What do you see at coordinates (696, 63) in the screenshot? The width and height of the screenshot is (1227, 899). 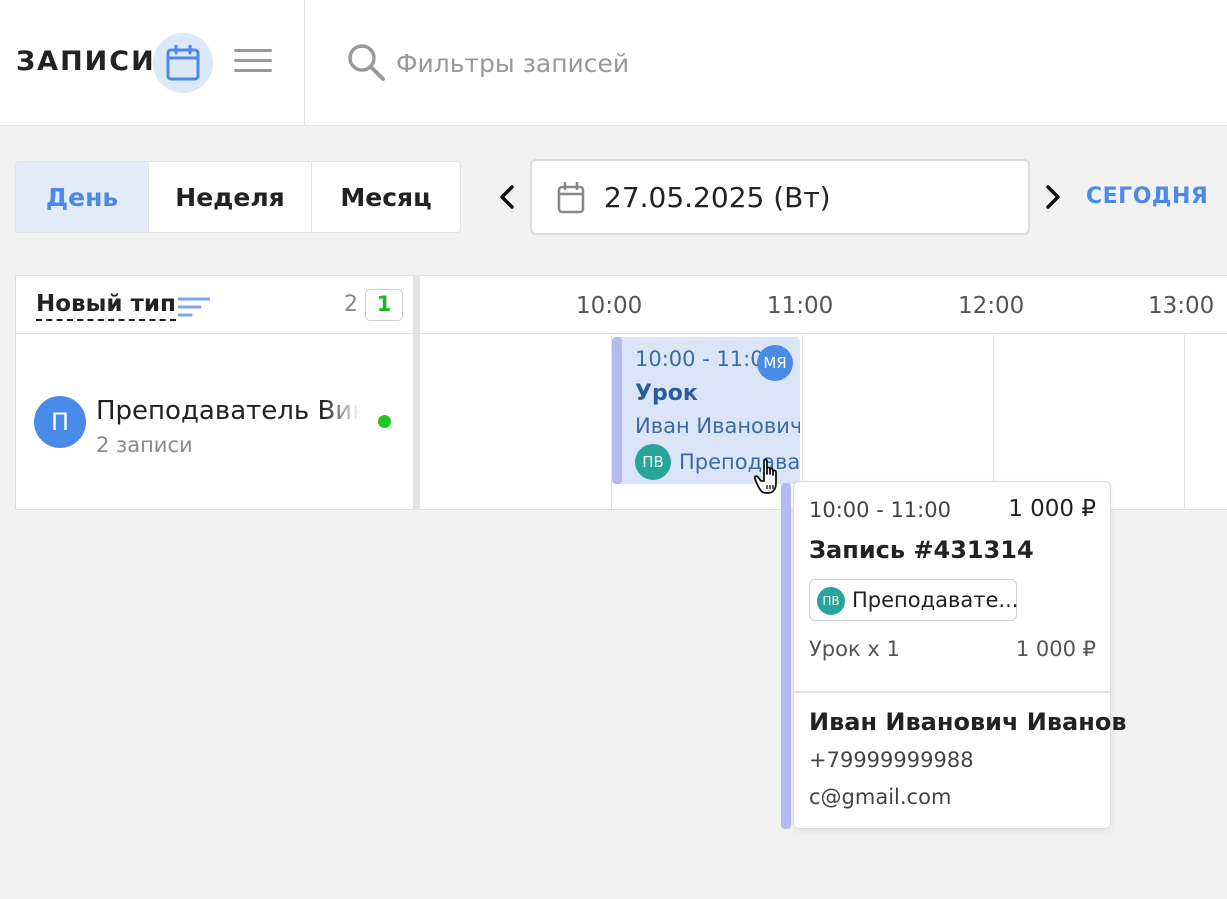 I see `search-input` at bounding box center [696, 63].